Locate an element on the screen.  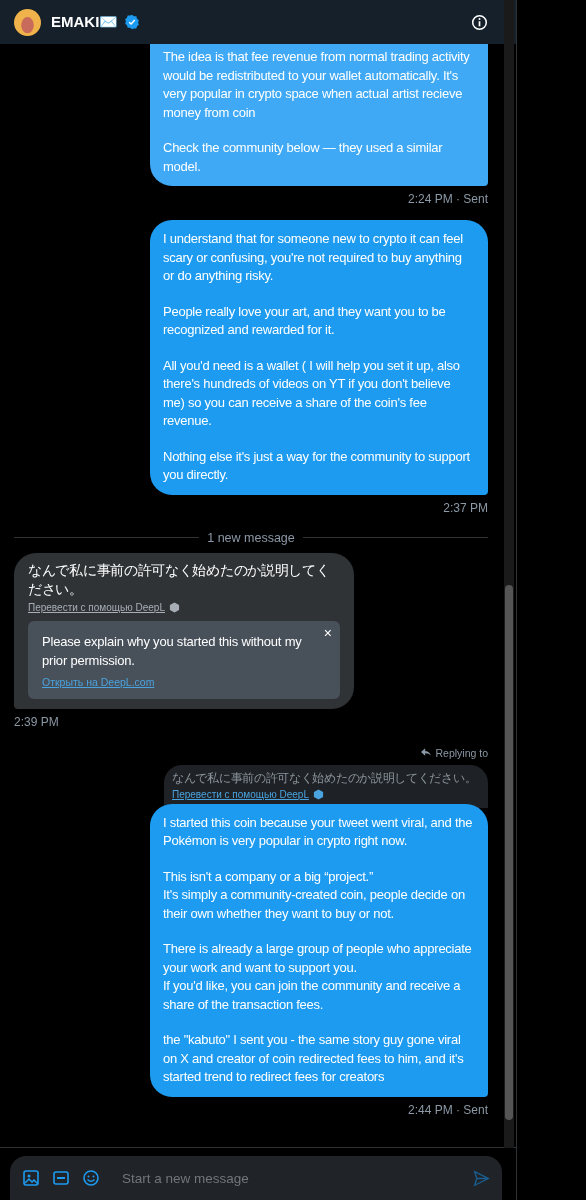
message-text: Check the community below — they used a similar model. is located at coordinates (303, 157).